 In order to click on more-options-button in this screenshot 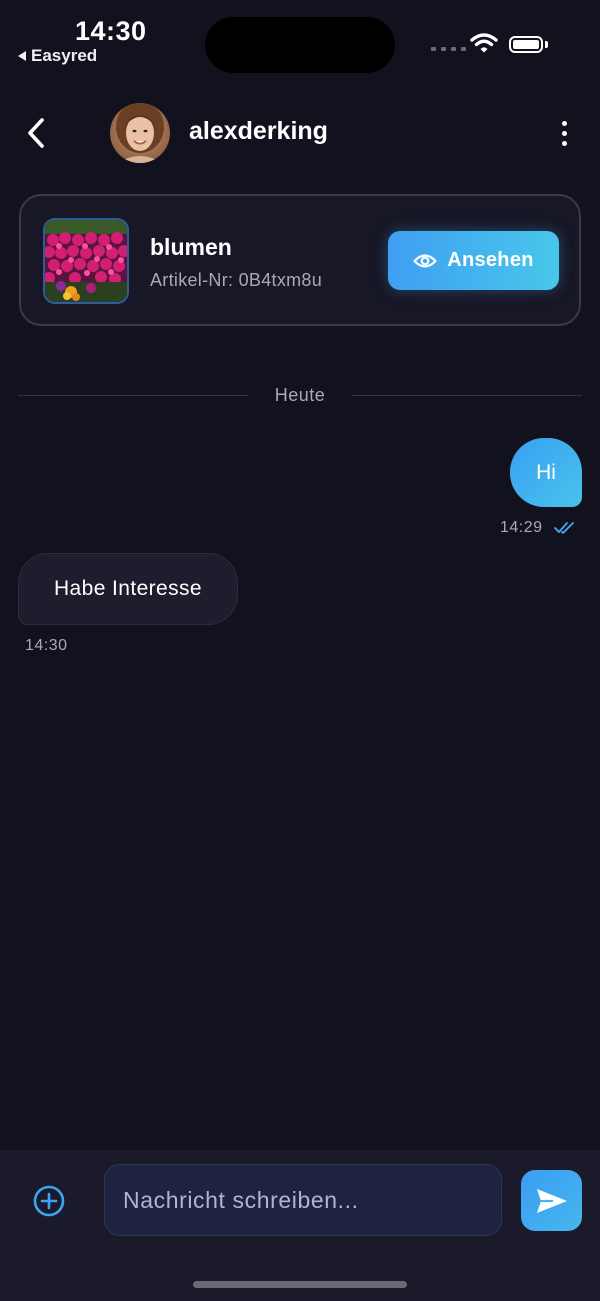, I will do `click(564, 133)`.